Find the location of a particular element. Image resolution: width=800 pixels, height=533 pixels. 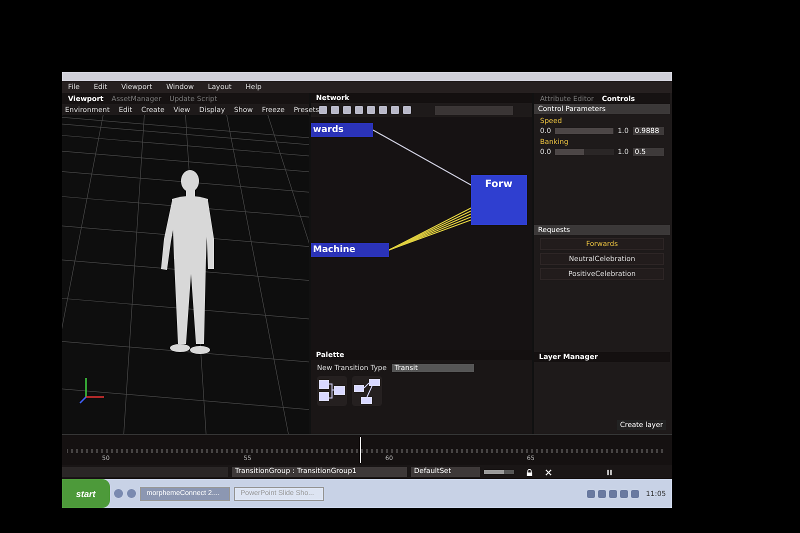

slider-track is located at coordinates (584, 152).